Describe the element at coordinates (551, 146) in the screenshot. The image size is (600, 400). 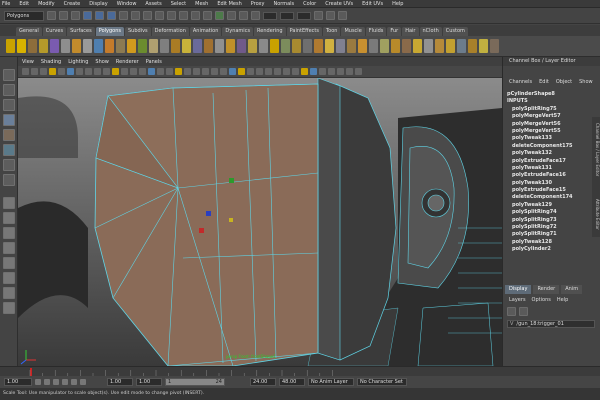
I see `input-node-item: deleteComponent175` at that location.